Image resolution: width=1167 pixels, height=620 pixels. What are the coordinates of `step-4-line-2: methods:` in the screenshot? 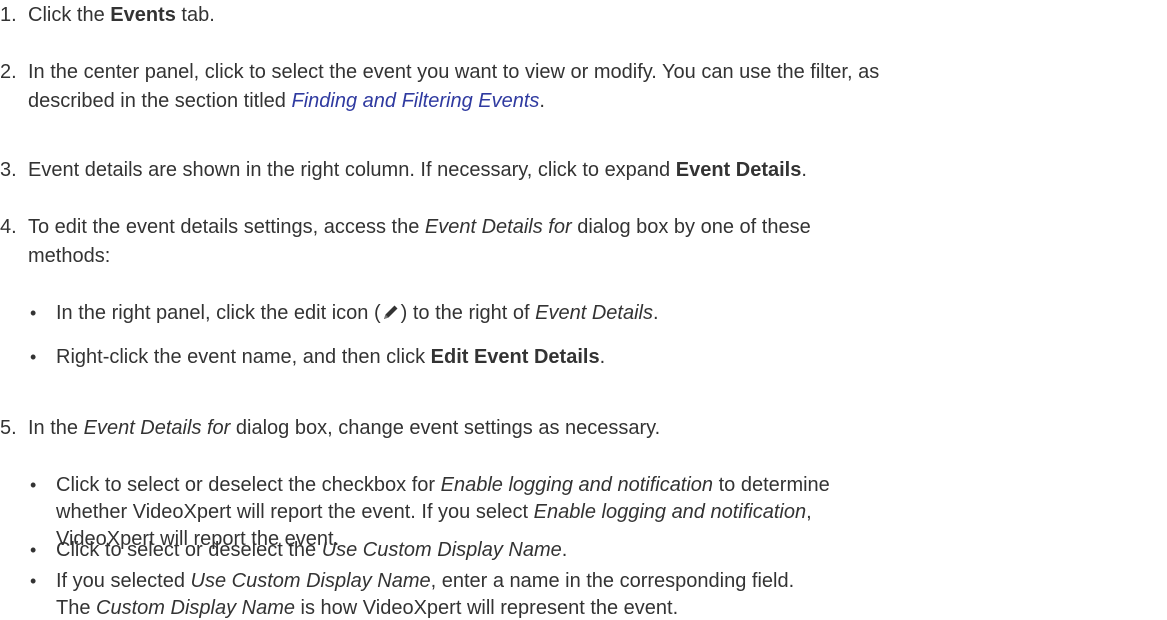 It's located at (69, 256).